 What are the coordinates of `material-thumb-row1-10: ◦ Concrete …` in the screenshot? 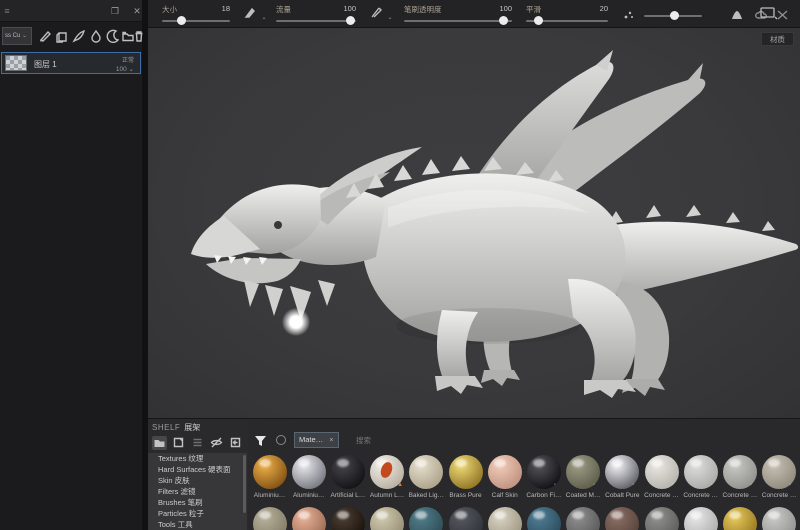 It's located at (661, 477).